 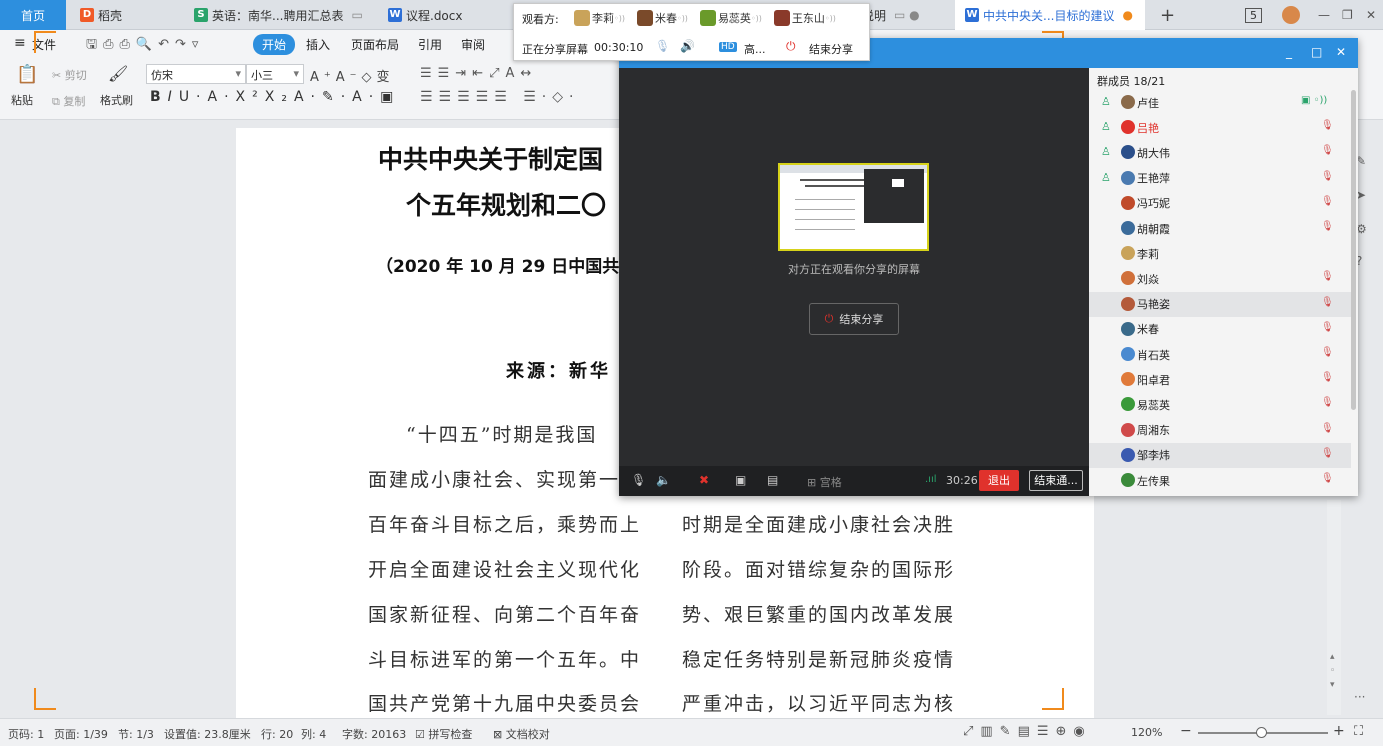 What do you see at coordinates (118, 73) in the screenshot?
I see `format-painter-icon: 🖌` at bounding box center [118, 73].